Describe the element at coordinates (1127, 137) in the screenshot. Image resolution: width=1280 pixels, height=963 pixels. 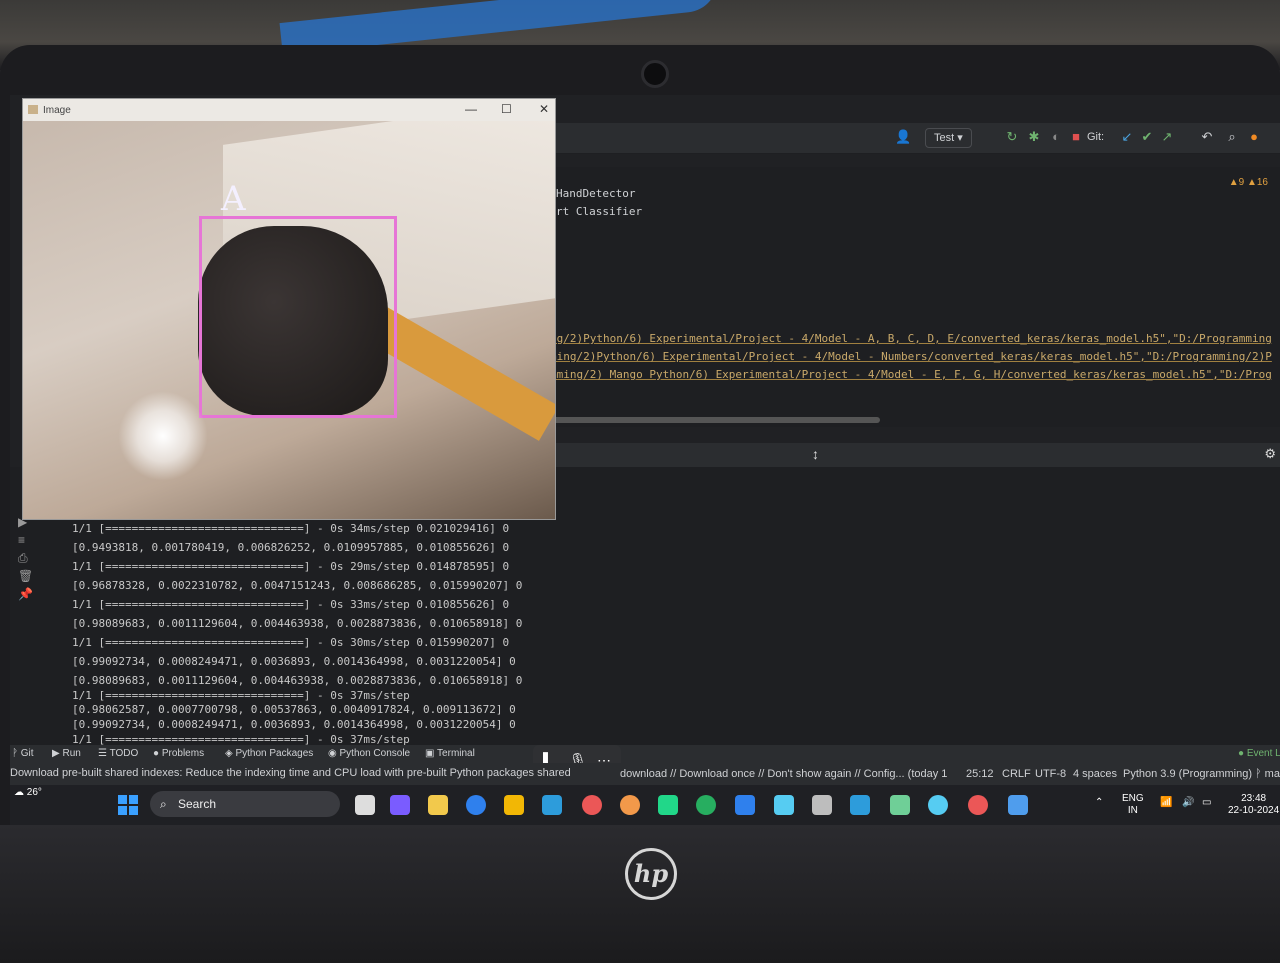
I see `git-update-icon: ↙` at that location.